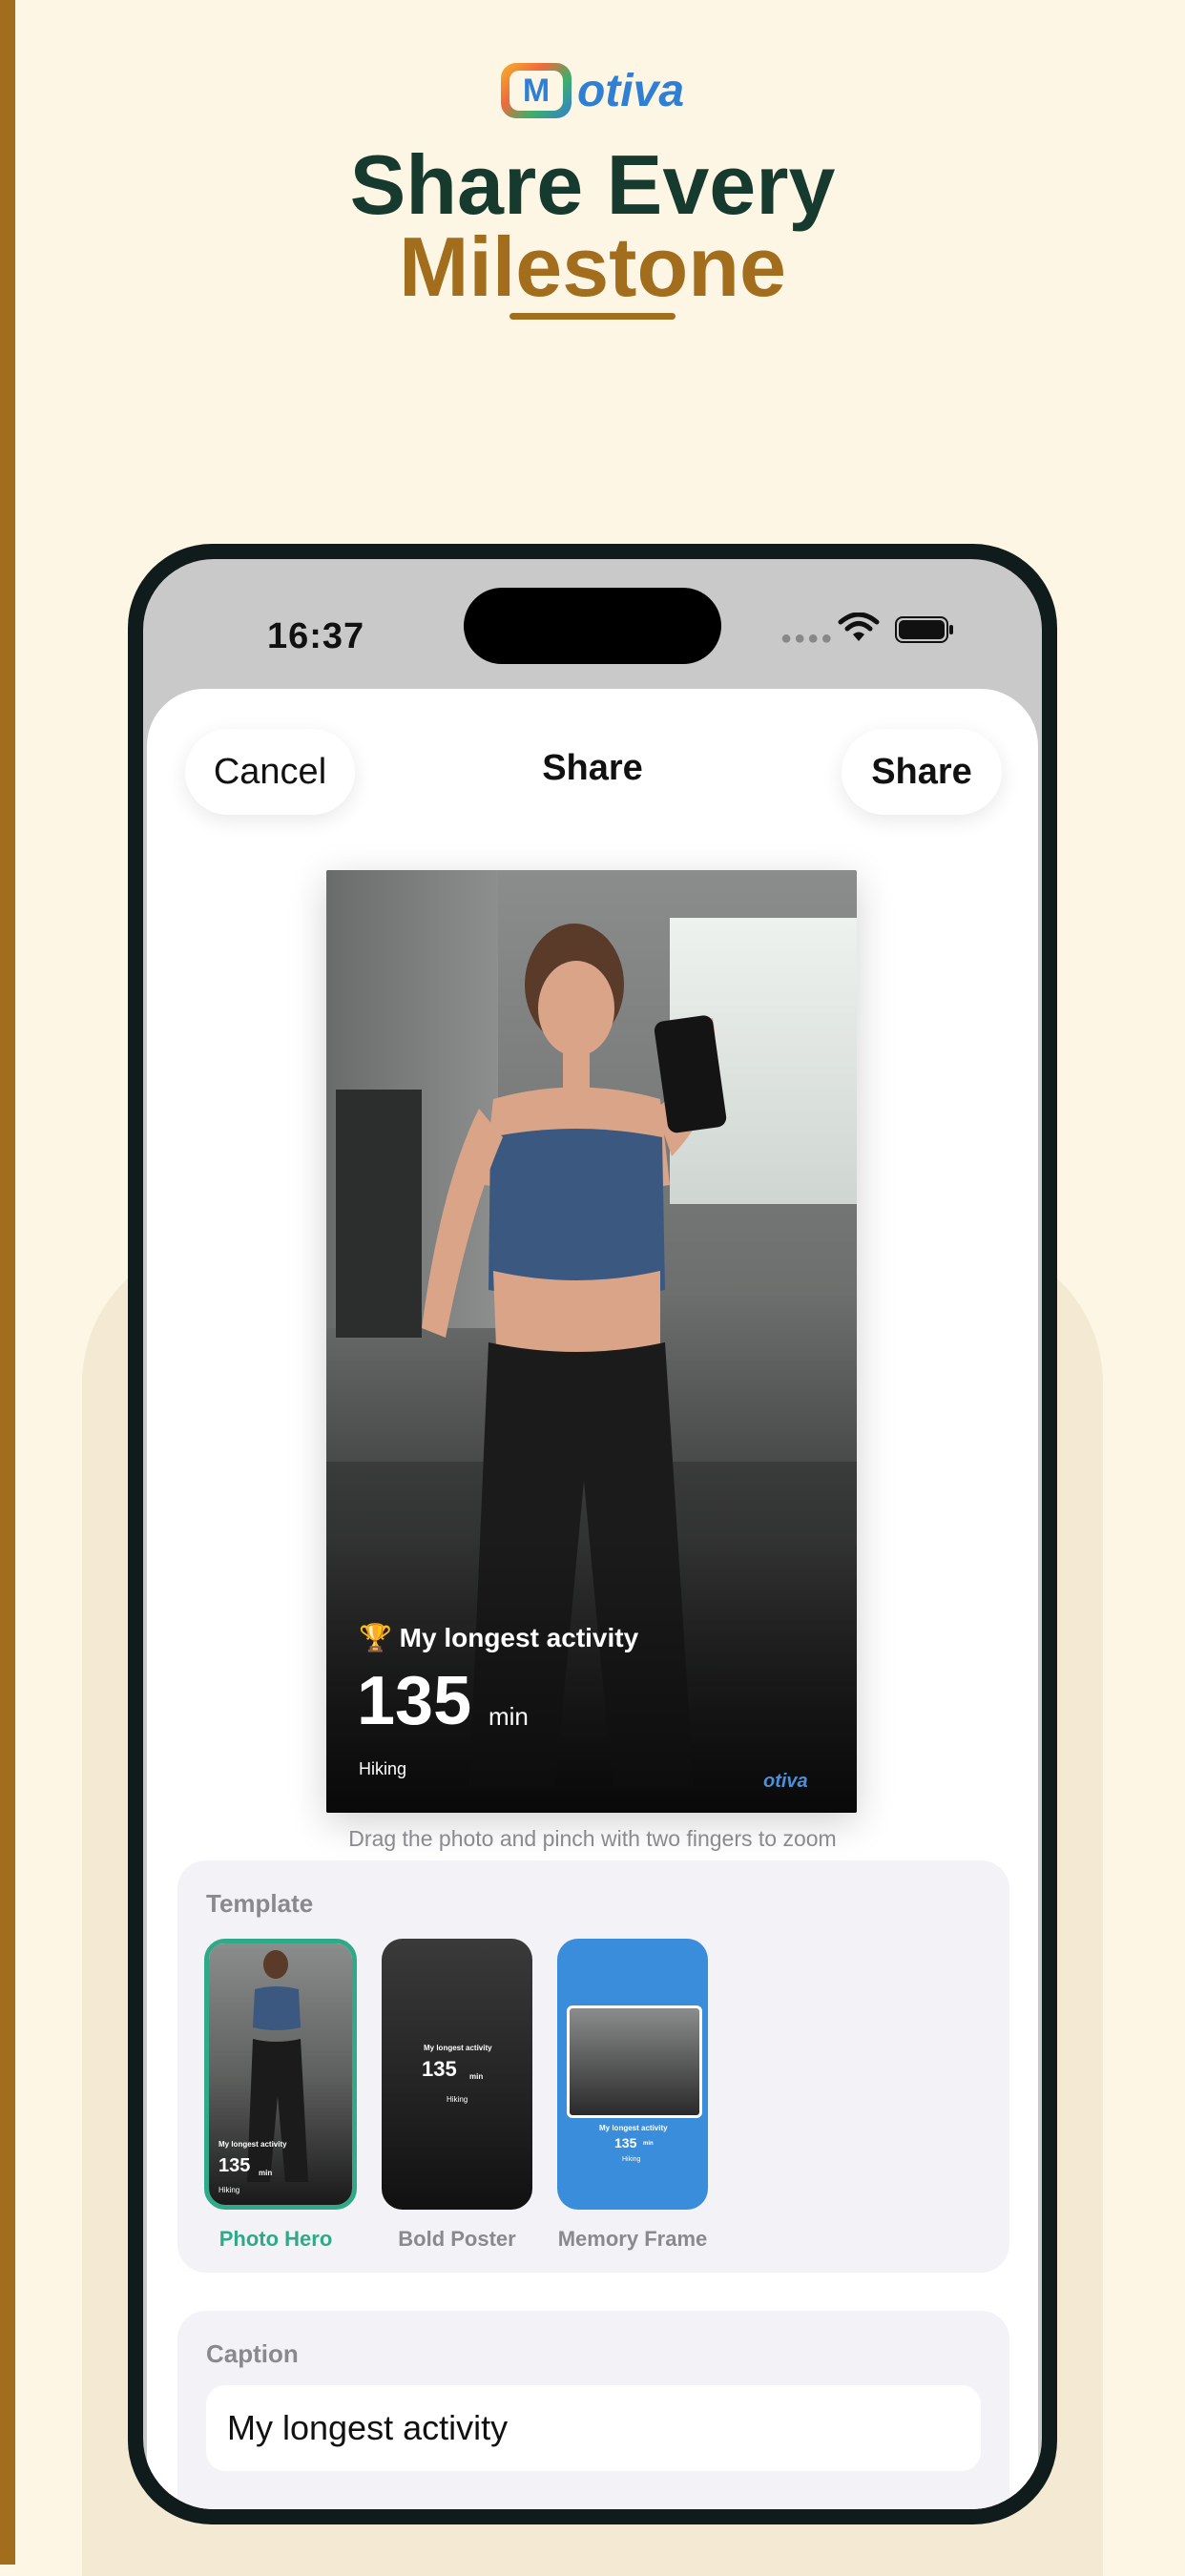  I want to click on template-3-headline: My longest activity, so click(633, 2128).